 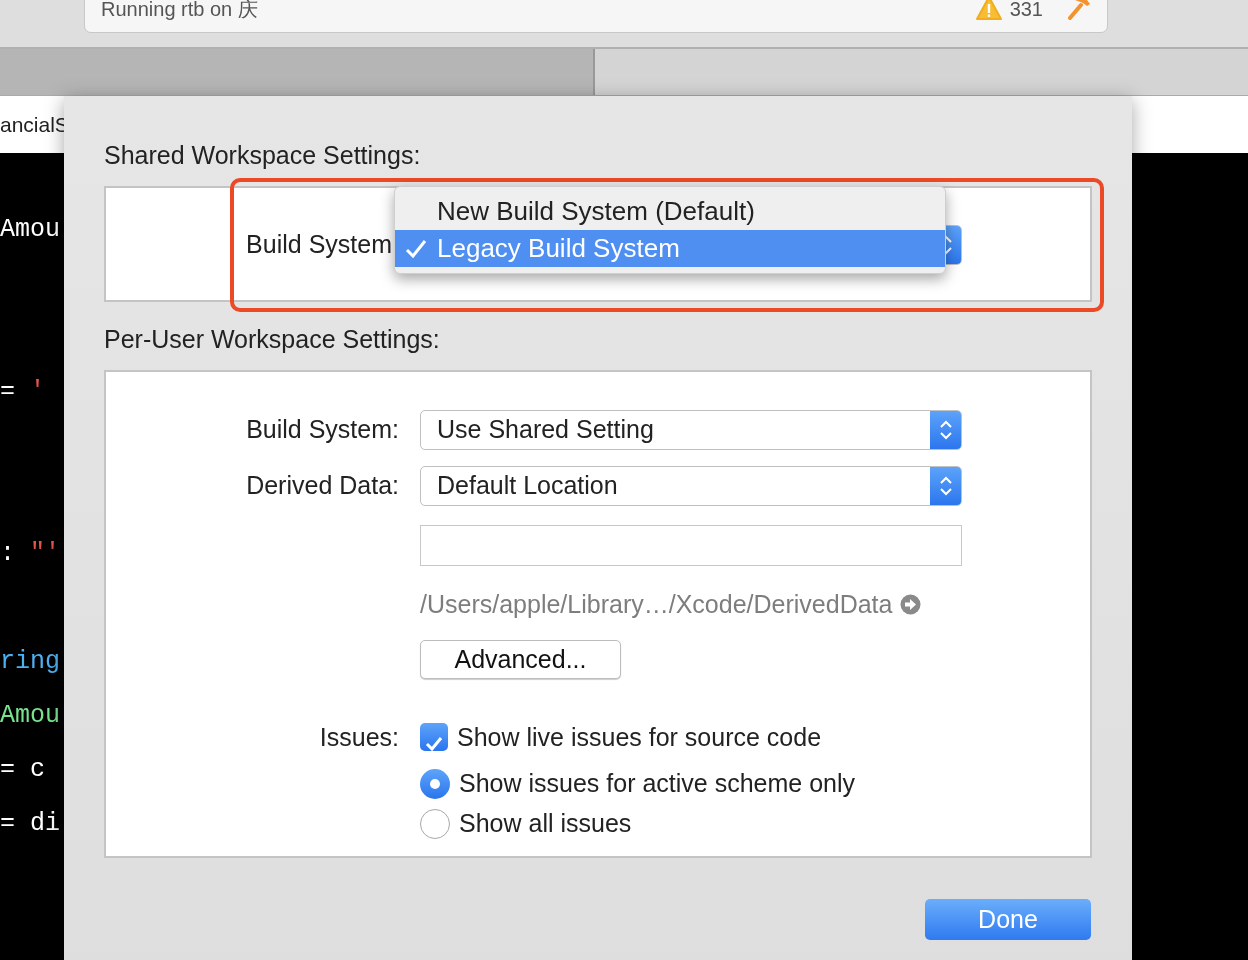 I want to click on section-heading: Per-User Workspace Settings:, so click(x=272, y=339).